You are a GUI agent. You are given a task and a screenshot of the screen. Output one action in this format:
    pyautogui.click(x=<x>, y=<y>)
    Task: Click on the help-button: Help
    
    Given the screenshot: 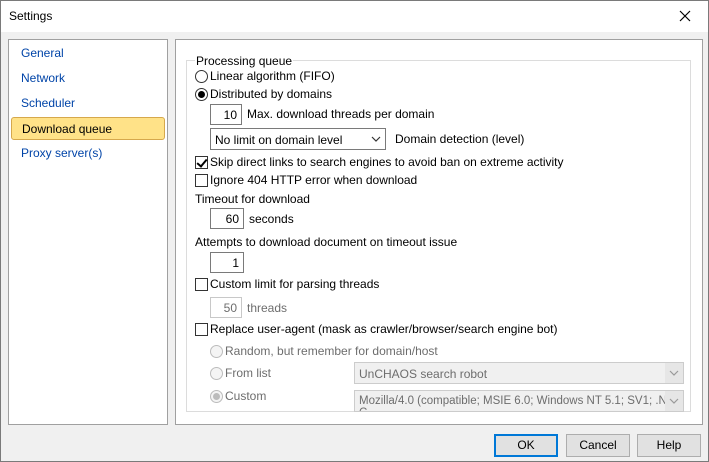 What is the action you would take?
    pyautogui.click(x=669, y=445)
    